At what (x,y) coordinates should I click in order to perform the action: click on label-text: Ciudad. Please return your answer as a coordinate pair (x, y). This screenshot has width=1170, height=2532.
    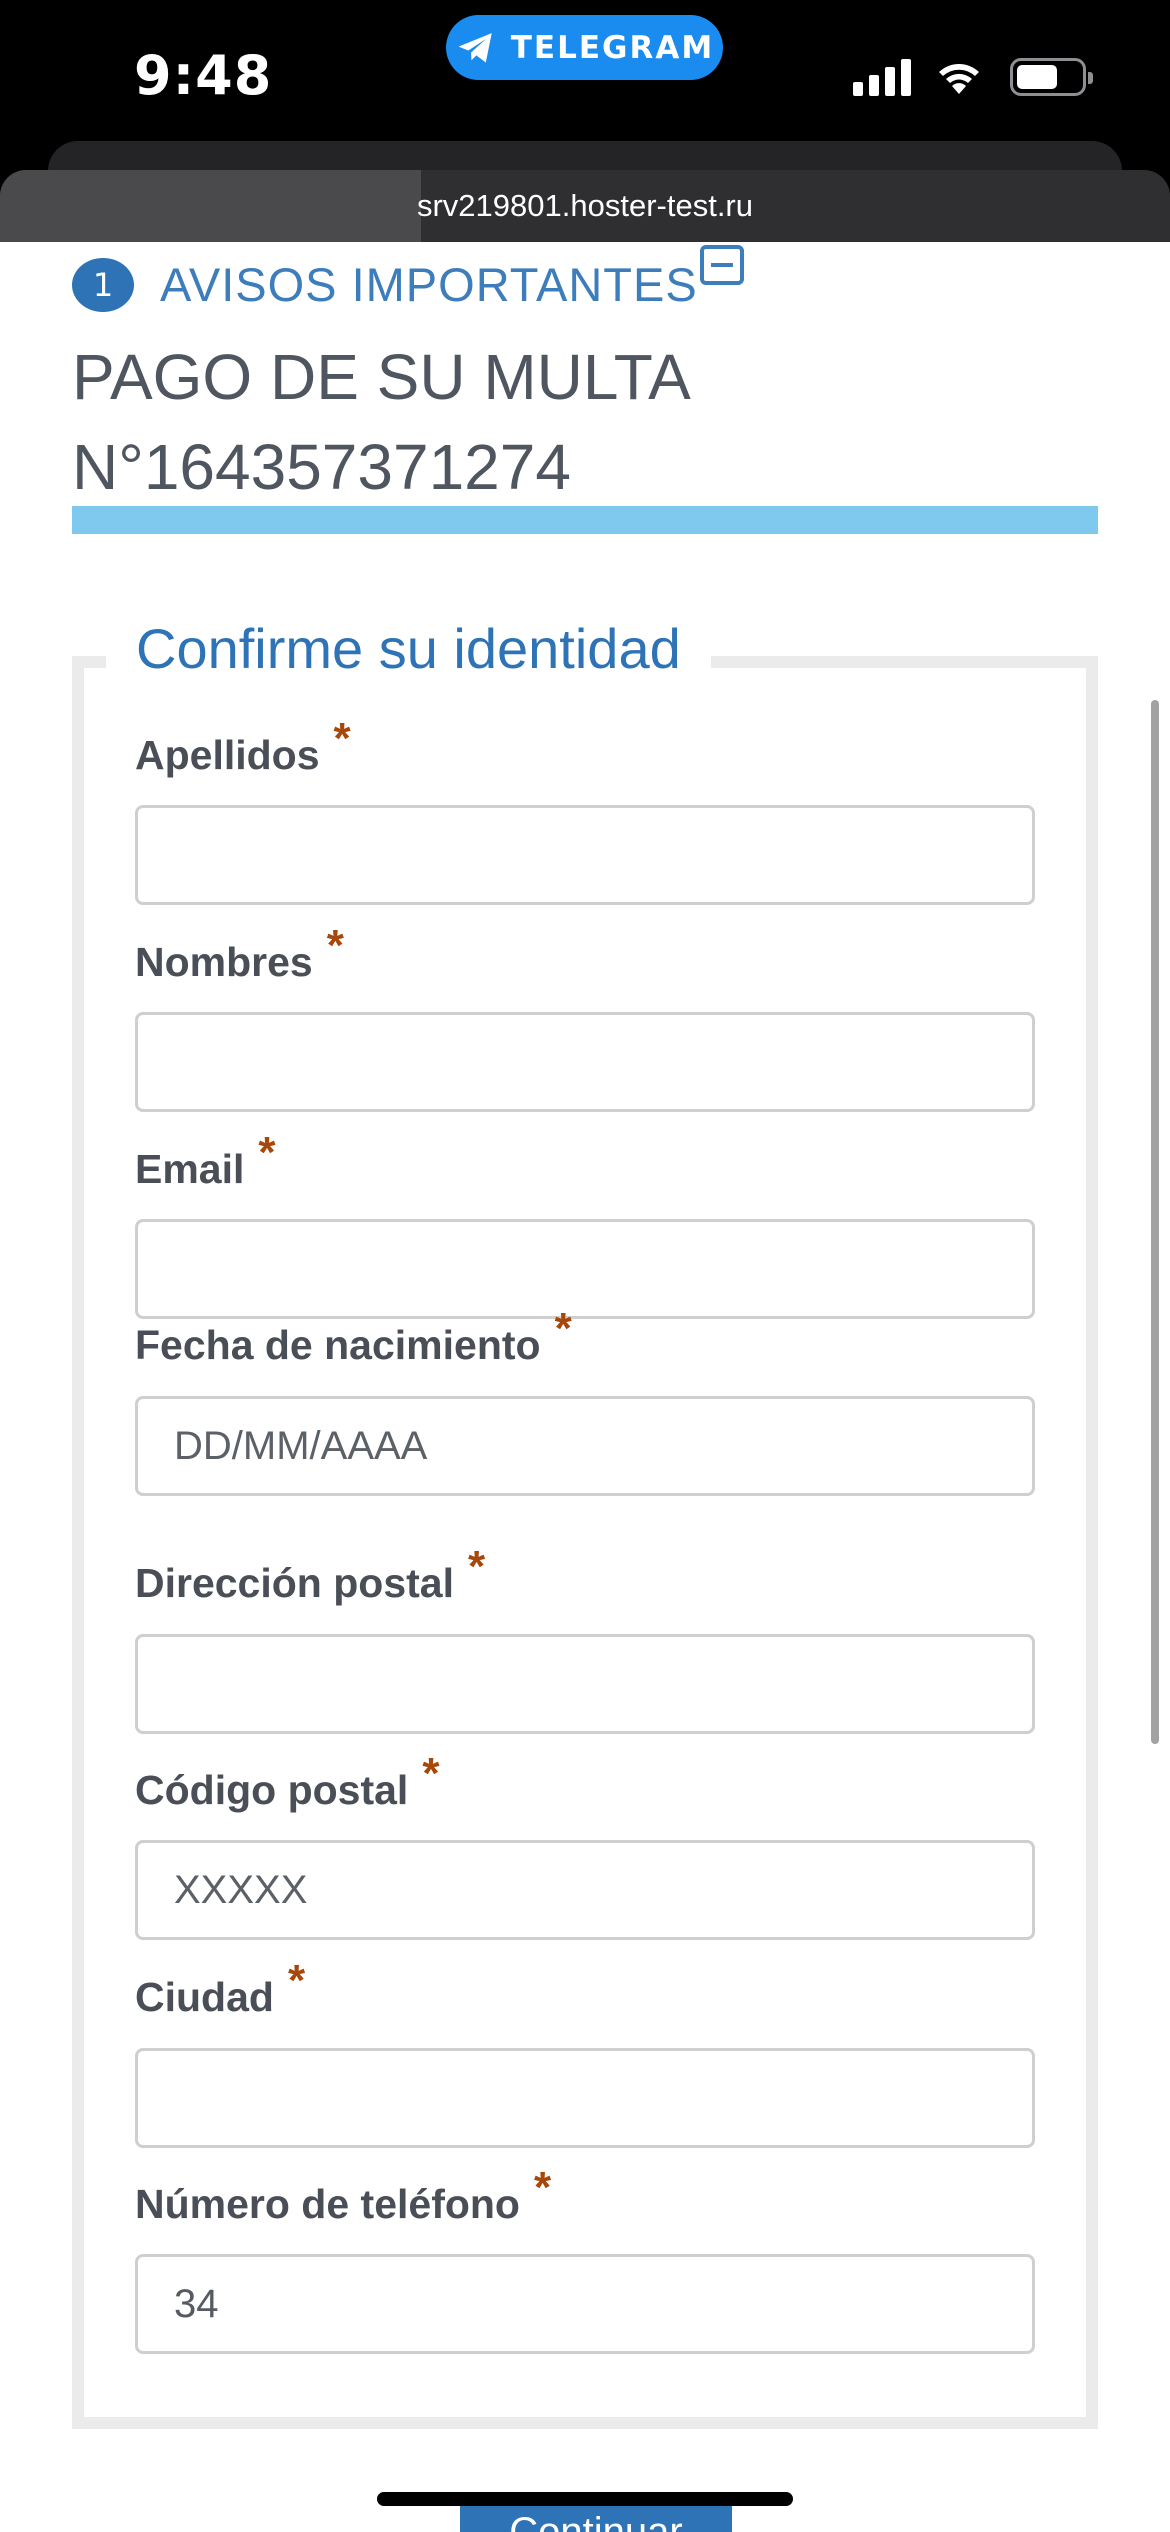
    Looking at the image, I should click on (204, 1997).